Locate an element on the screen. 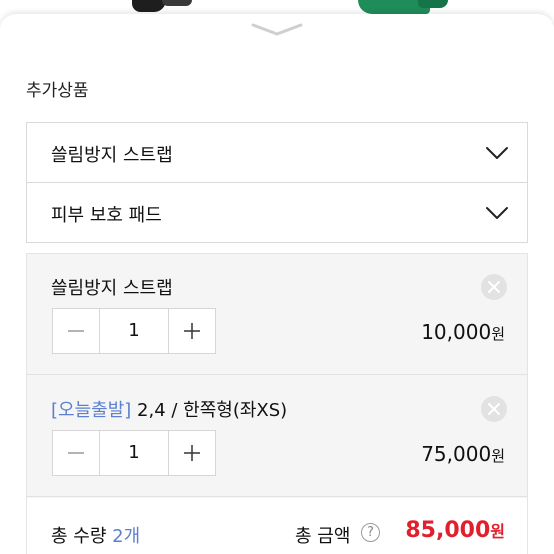  total-quantity-value: 2개 is located at coordinates (126, 536).